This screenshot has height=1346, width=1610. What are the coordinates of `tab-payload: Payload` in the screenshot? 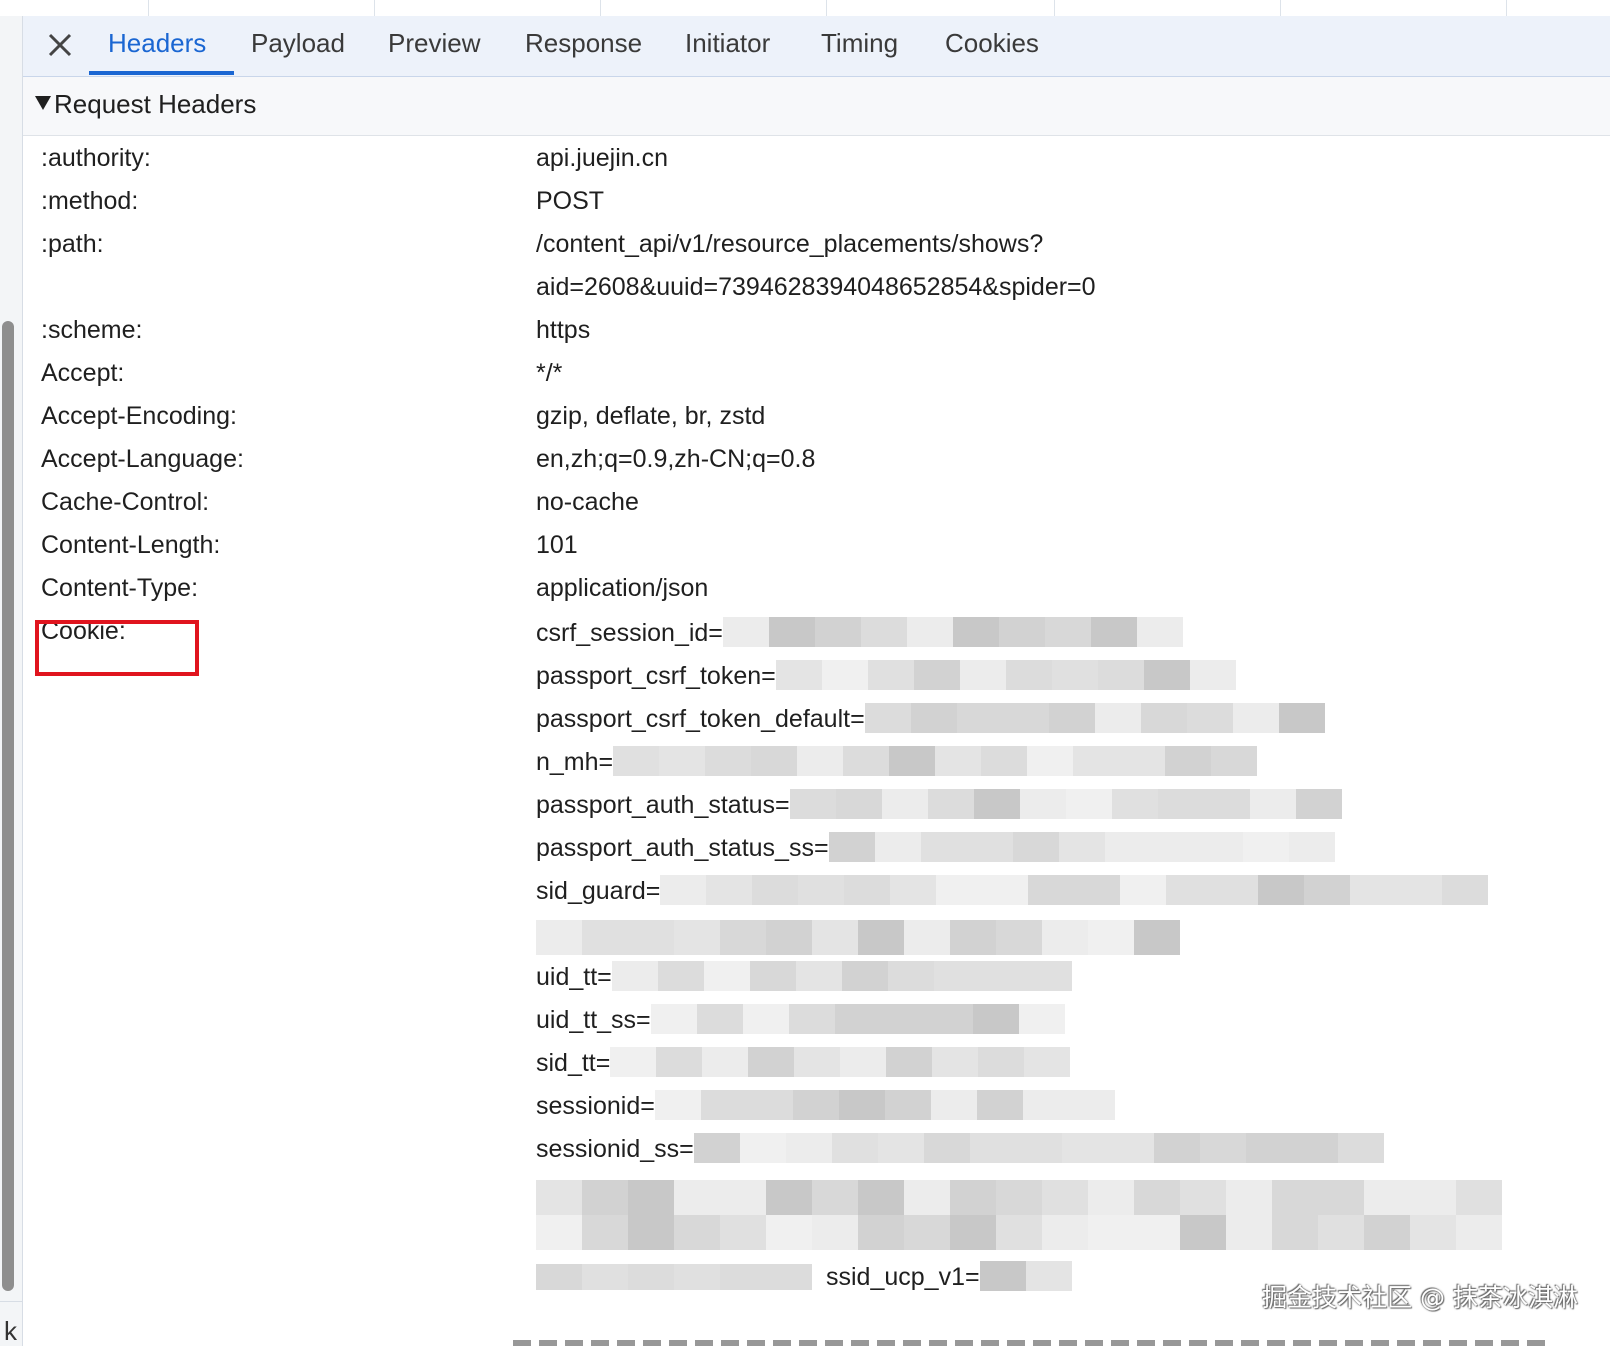 It's located at (298, 43).